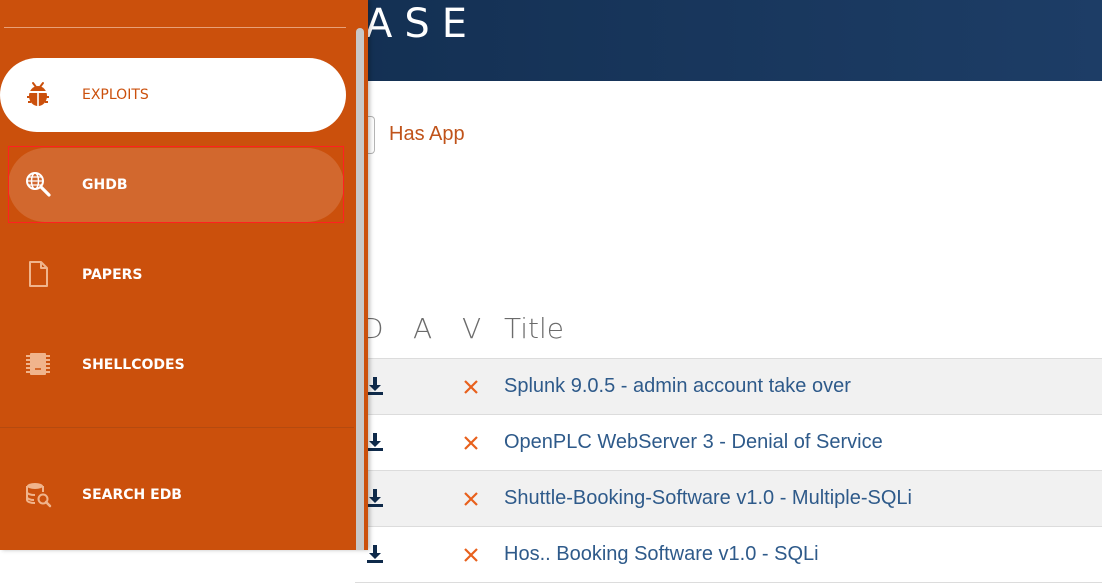  Describe the element at coordinates (422, 328) in the screenshot. I see `column-header-app: A` at that location.